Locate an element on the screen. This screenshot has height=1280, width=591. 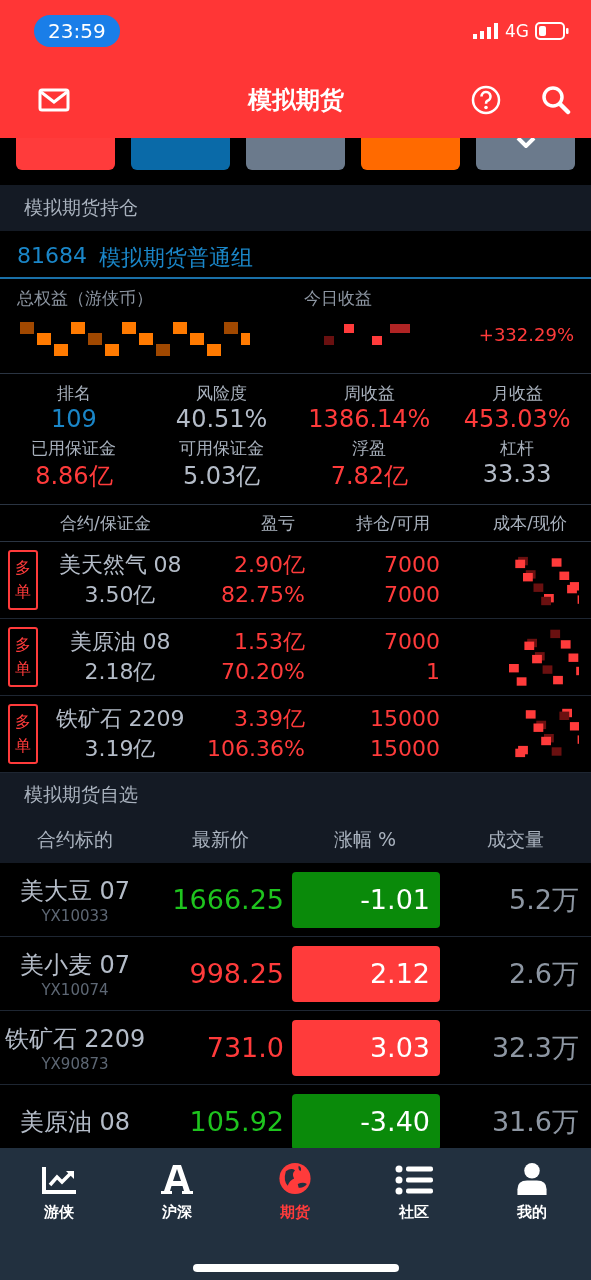
trend-chart-icon is located at coordinates (59, 1180).